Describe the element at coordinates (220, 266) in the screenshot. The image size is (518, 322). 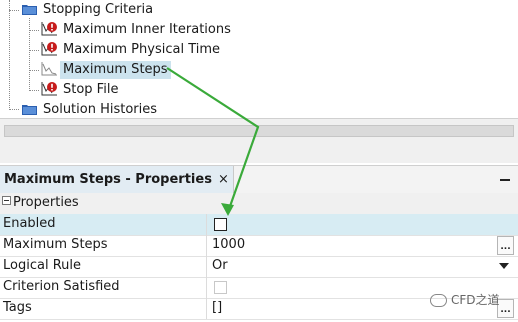
I see `logical-rule-select: Or` at that location.